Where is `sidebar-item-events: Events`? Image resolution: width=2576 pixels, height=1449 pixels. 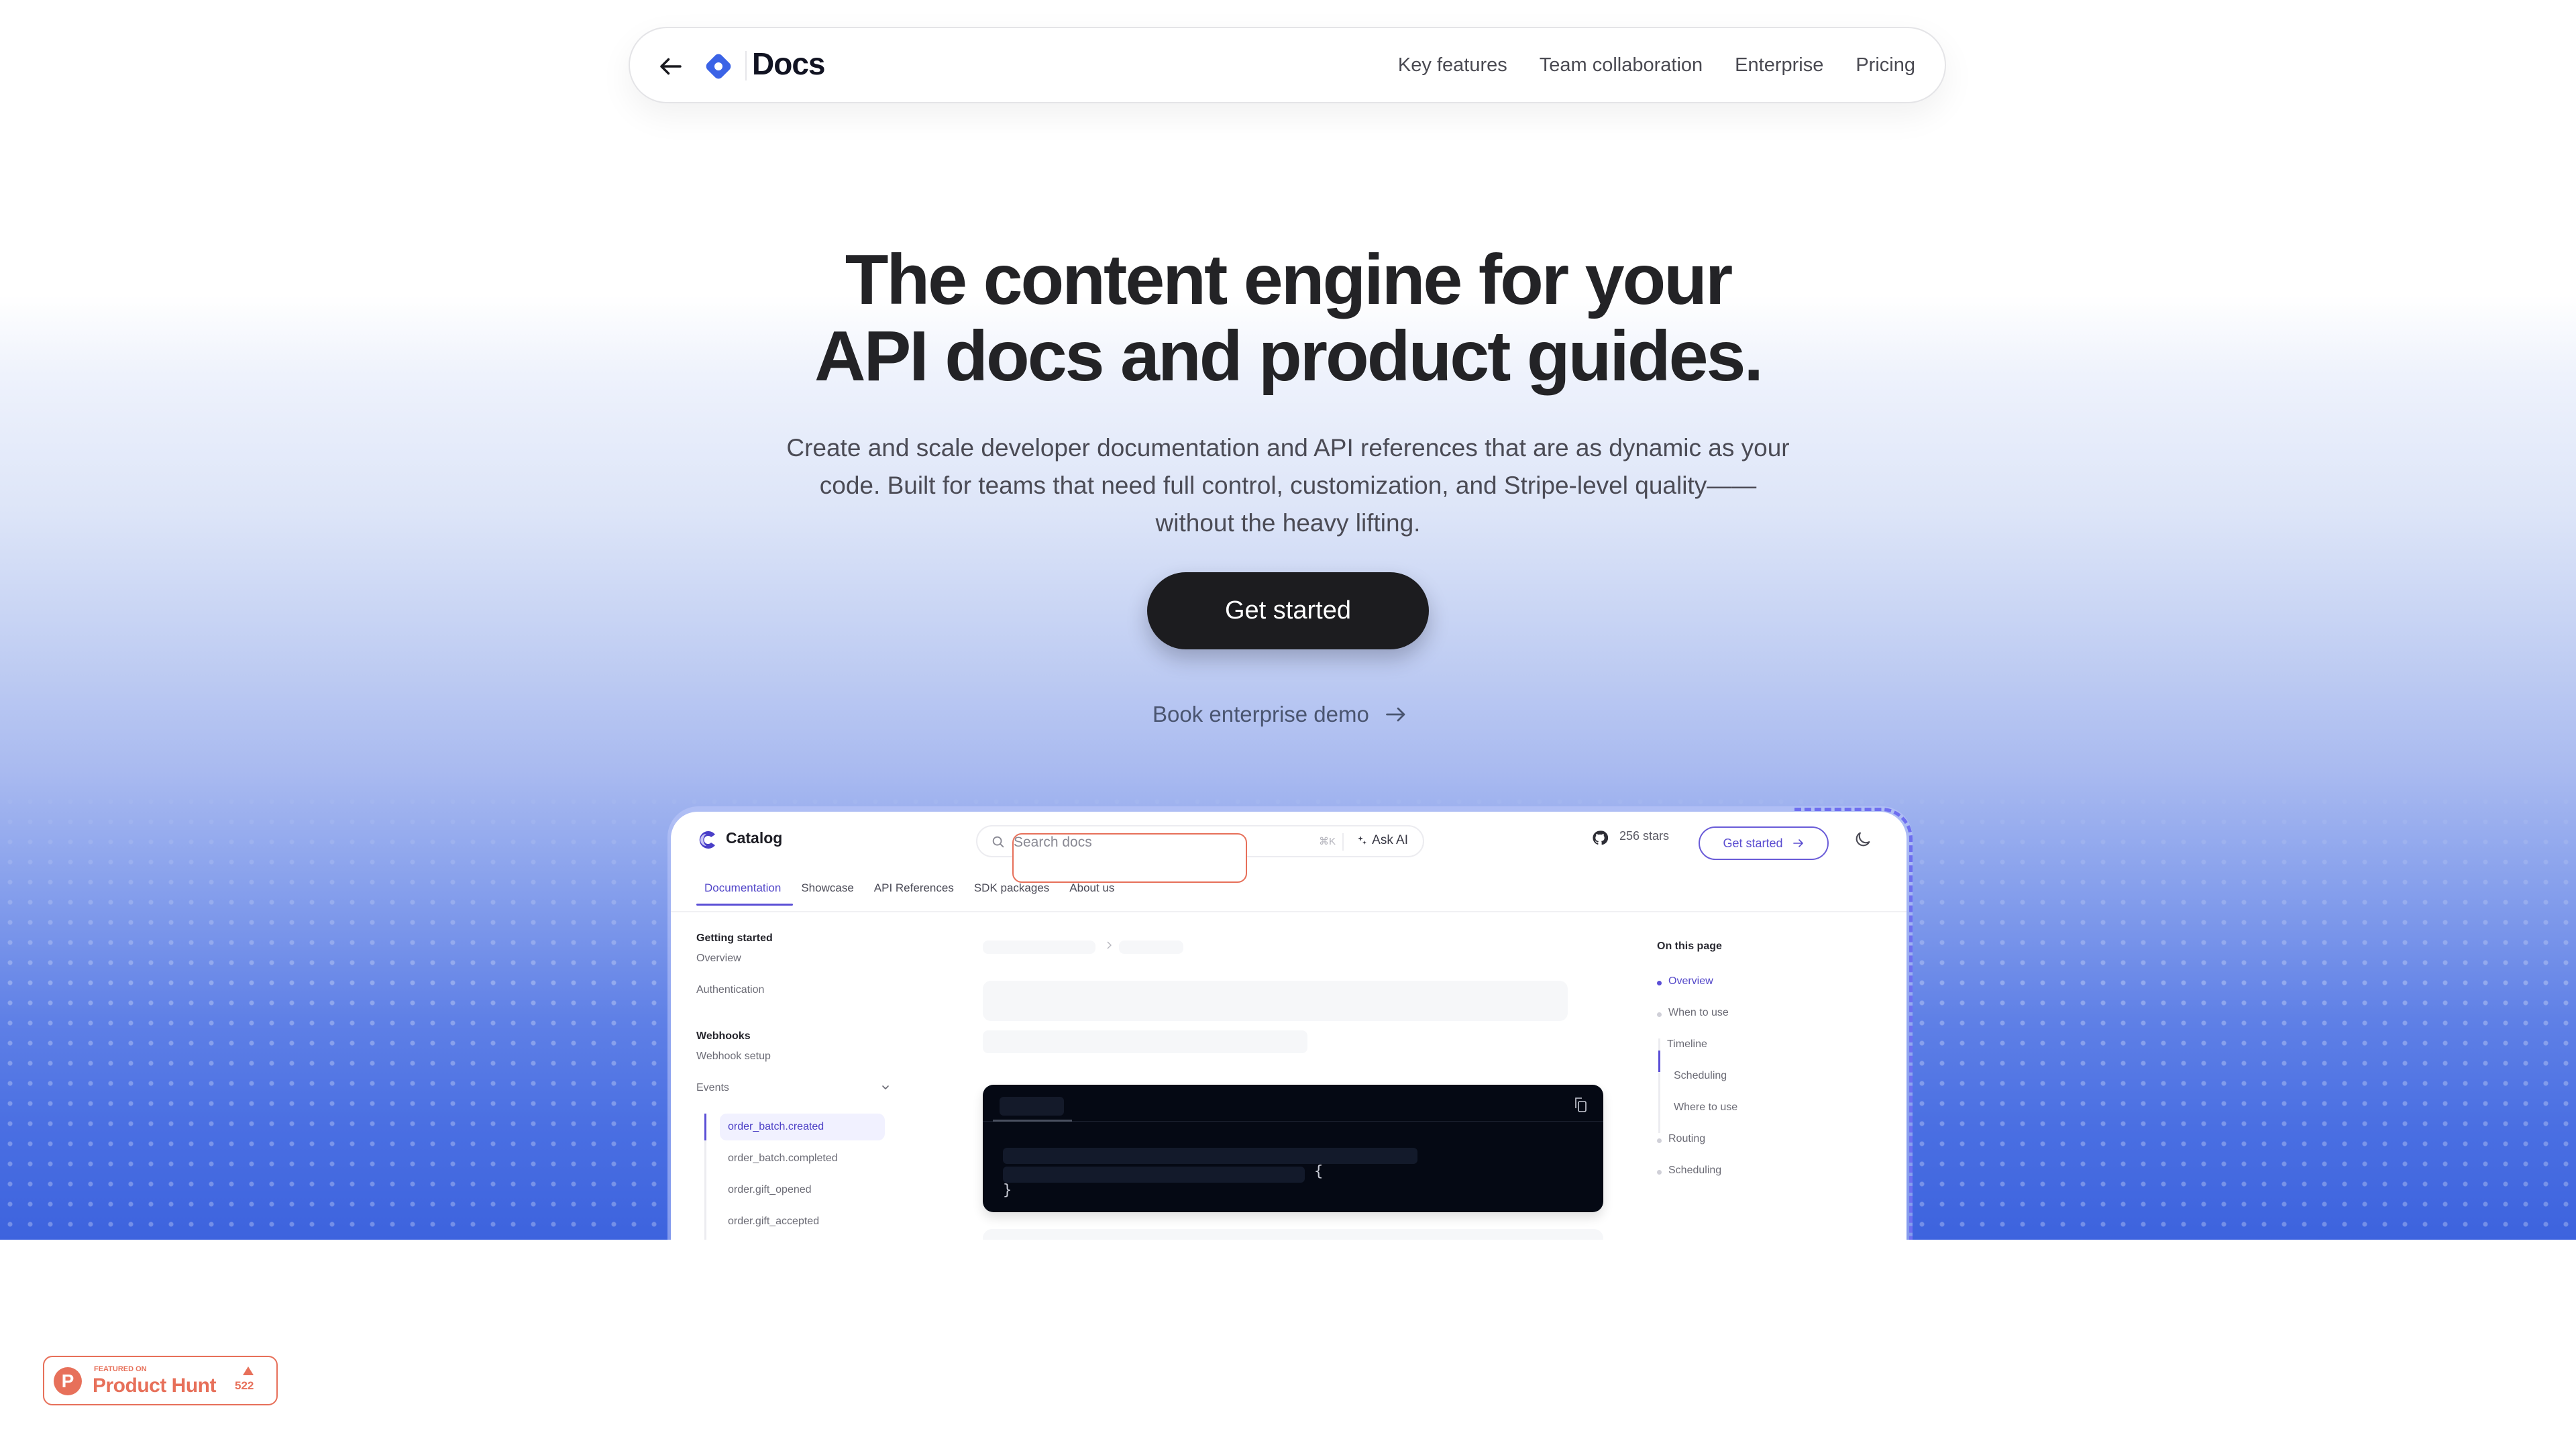
sidebar-item-events: Events is located at coordinates (793, 1098).